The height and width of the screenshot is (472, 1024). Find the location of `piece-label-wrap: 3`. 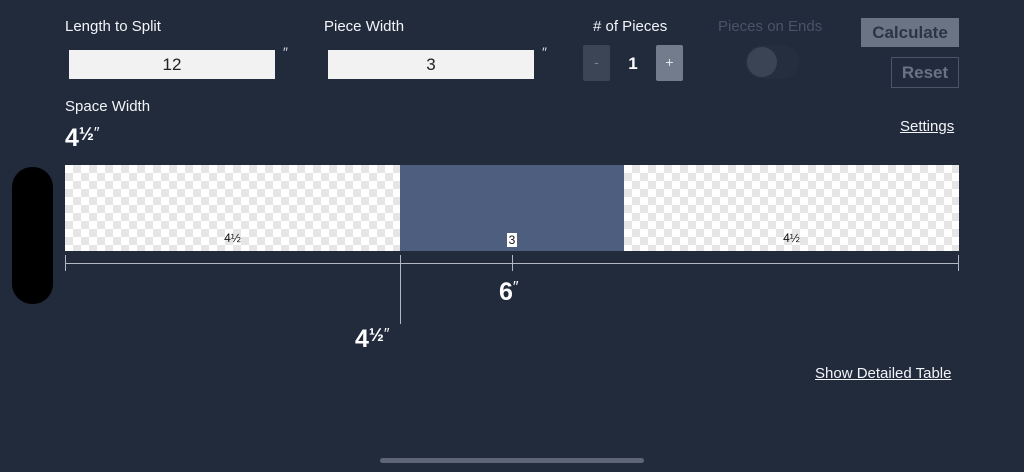

piece-label-wrap: 3 is located at coordinates (512, 240).